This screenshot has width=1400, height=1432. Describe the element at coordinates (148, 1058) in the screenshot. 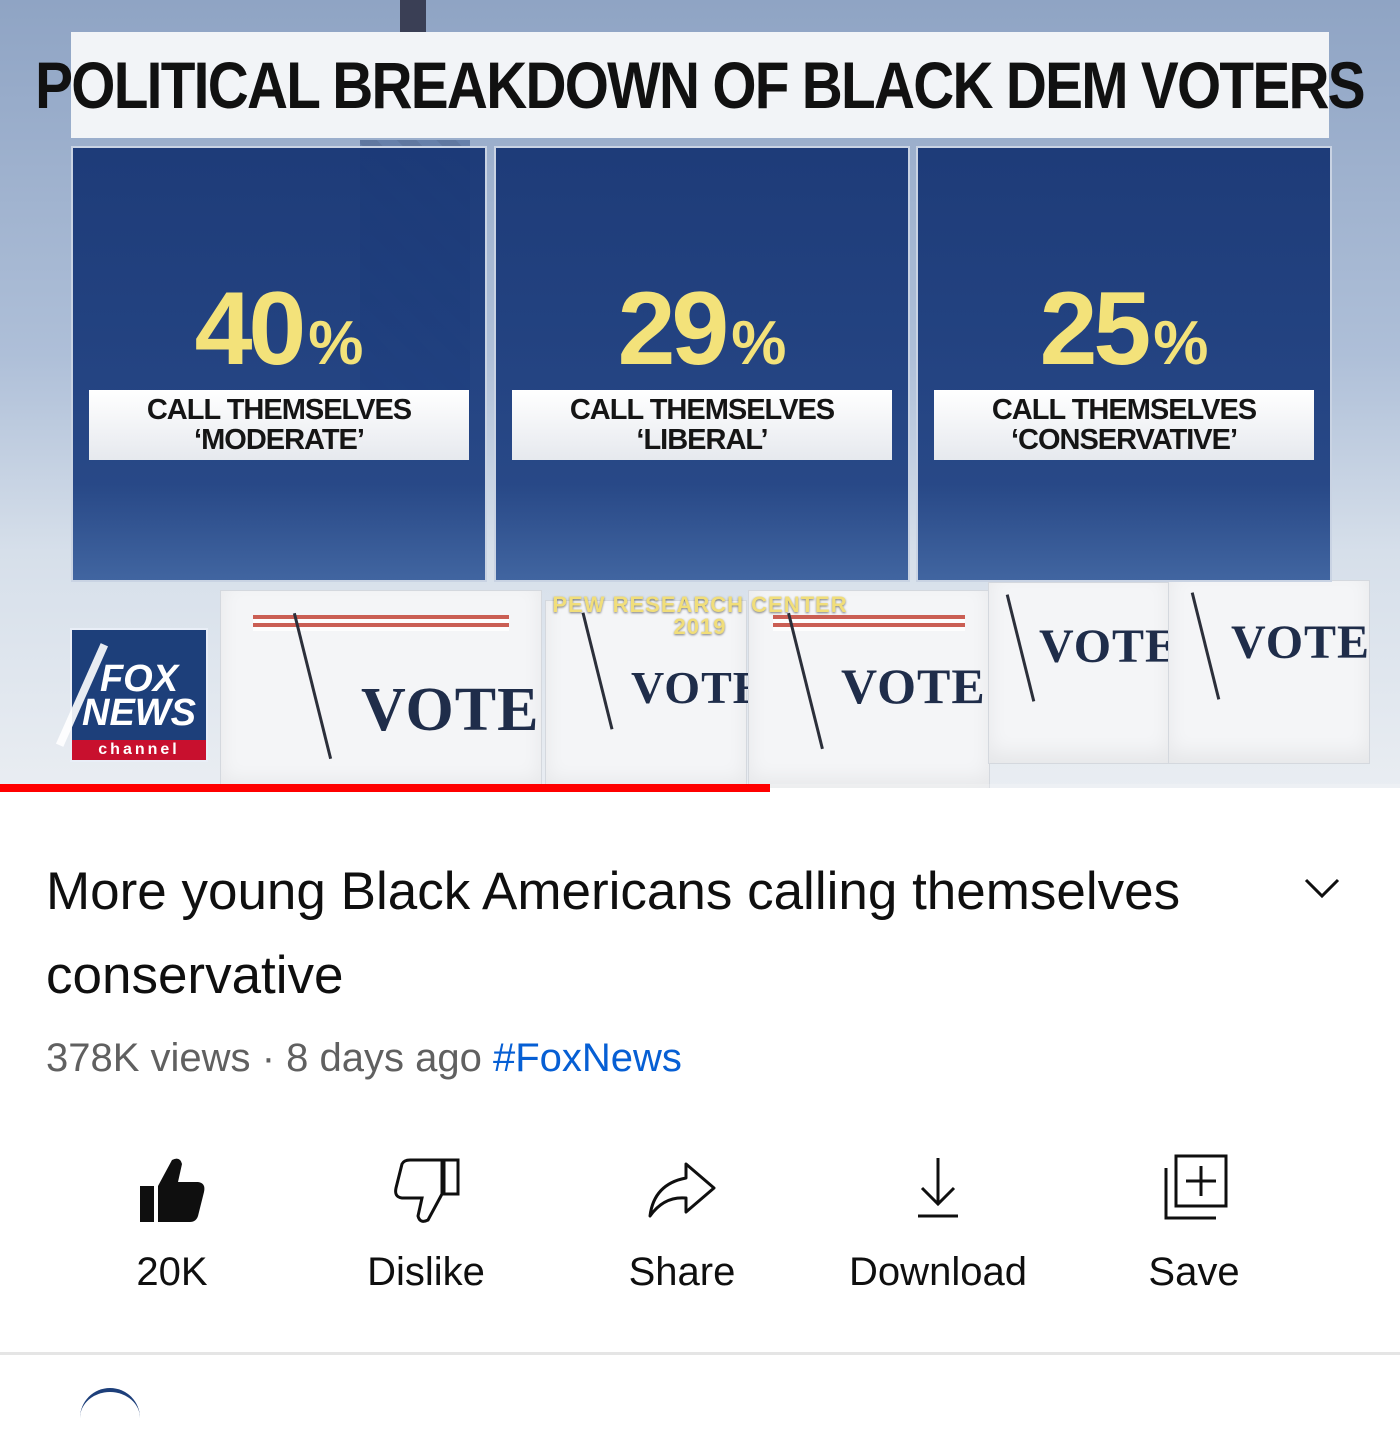

I see `view-count: 378K views` at that location.